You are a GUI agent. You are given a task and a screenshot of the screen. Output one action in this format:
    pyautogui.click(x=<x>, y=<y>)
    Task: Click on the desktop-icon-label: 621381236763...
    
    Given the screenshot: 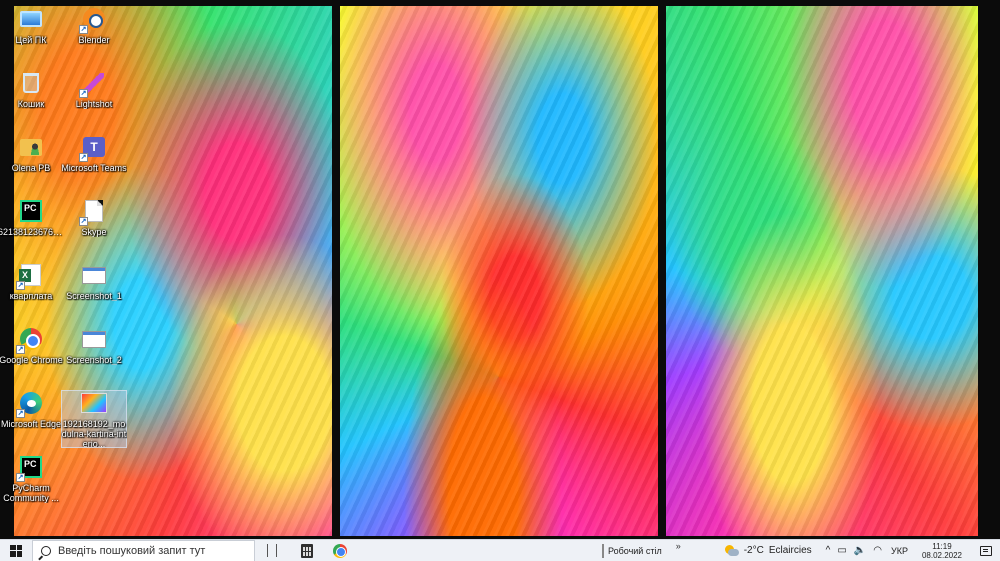 What is the action you would take?
    pyautogui.click(x=32, y=232)
    